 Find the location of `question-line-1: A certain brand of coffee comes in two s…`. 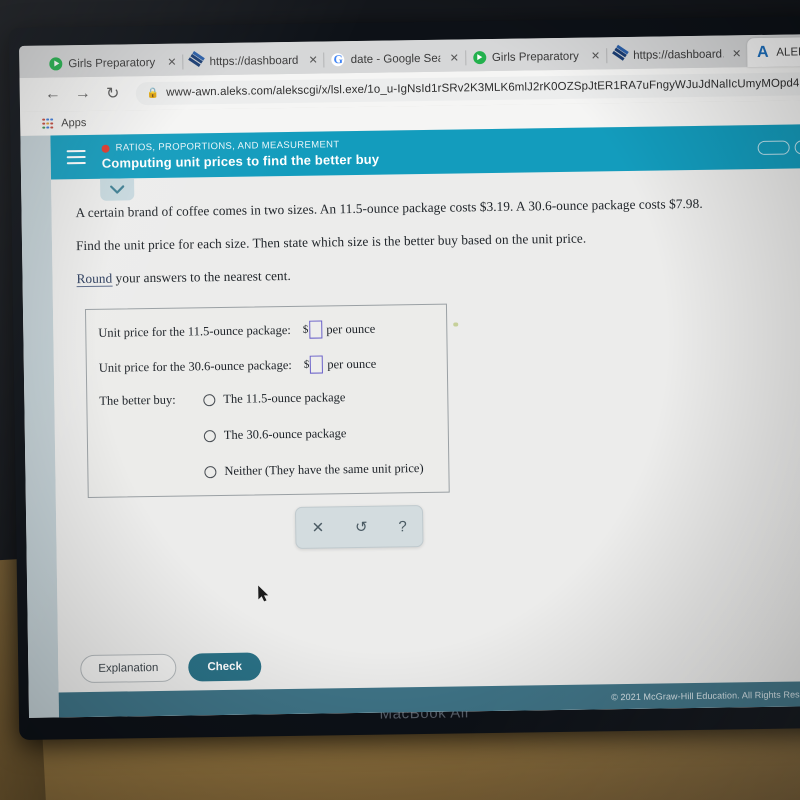

question-line-1: A certain brand of coffee comes in two s… is located at coordinates (389, 208).